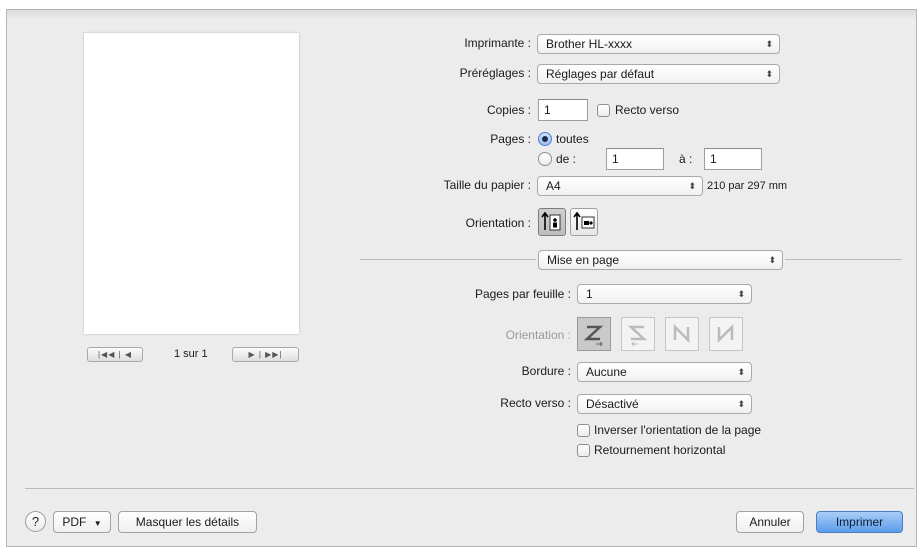 The width and height of the screenshot is (923, 551). Describe the element at coordinates (538, 335) in the screenshot. I see `layout-direction-label: Orientation :` at that location.